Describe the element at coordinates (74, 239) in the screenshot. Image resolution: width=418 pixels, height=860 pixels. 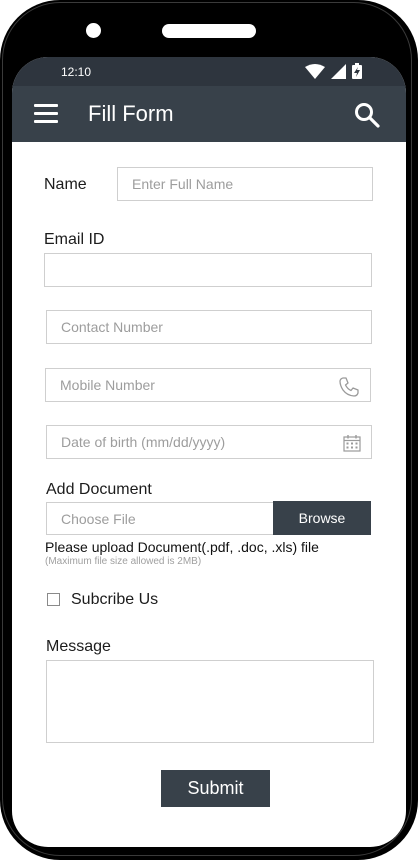
I see `email-label: Email ID` at that location.